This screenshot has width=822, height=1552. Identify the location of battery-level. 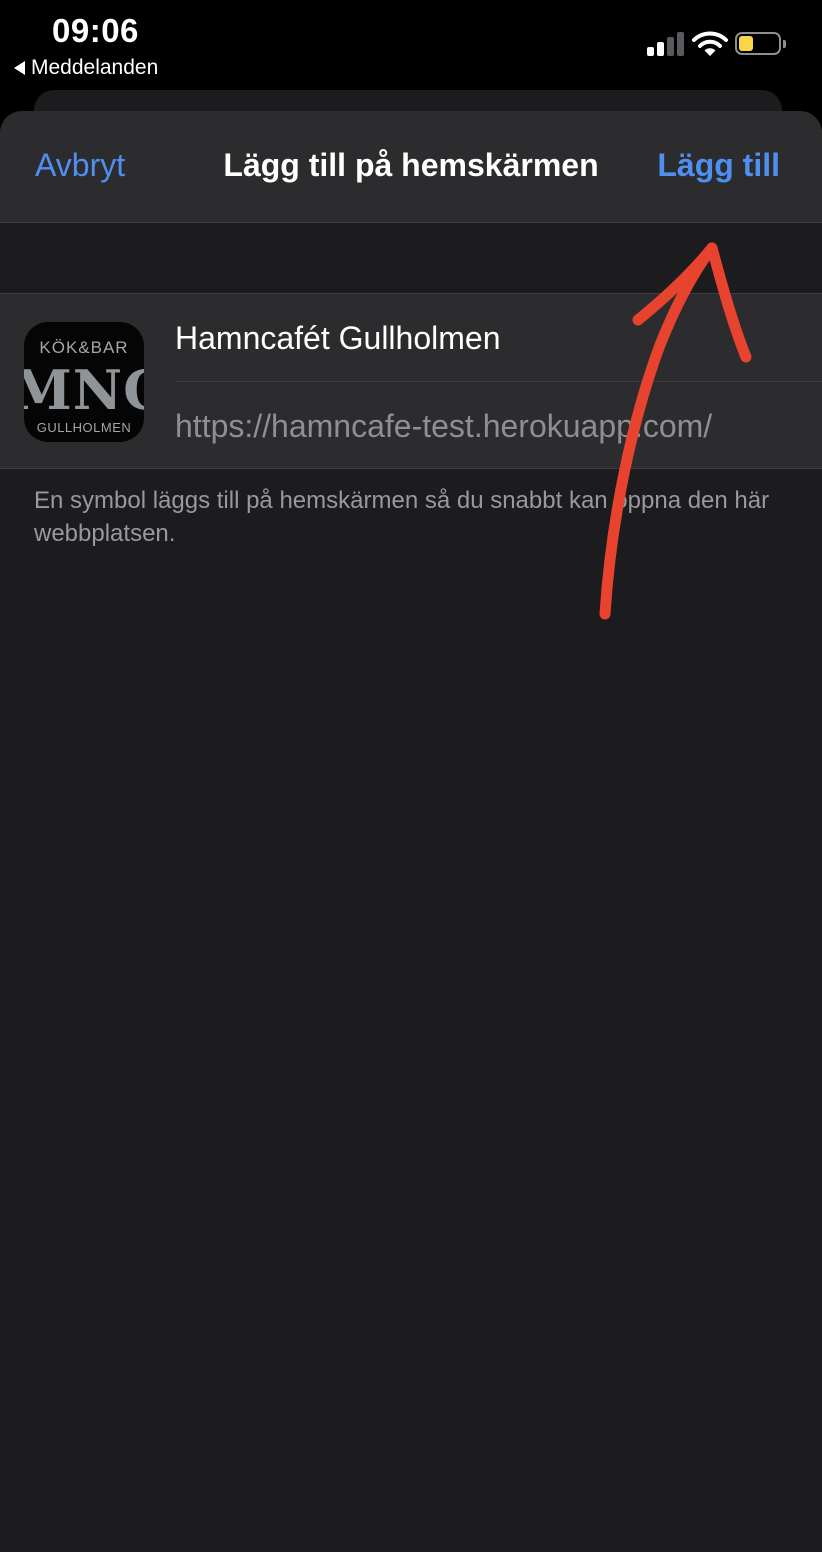
(746, 43).